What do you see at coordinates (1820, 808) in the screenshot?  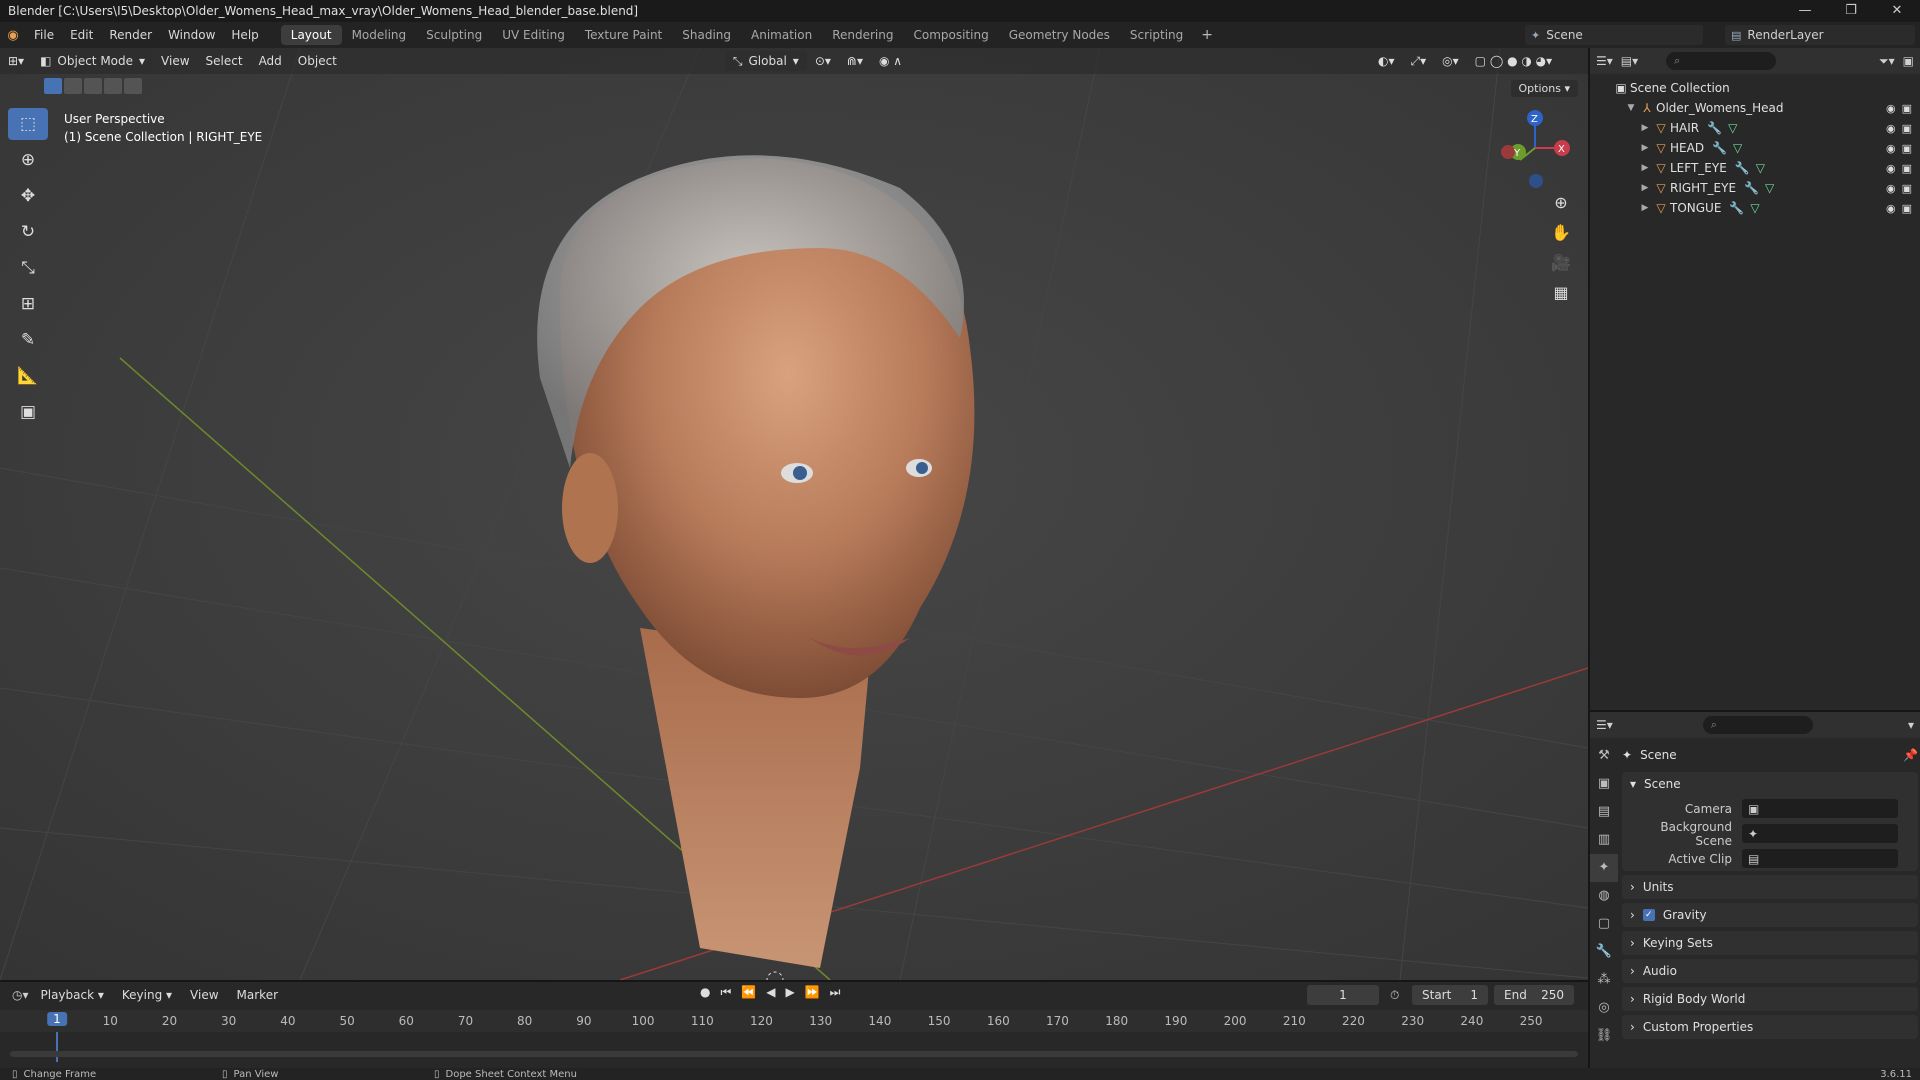 I see `camera-input: ▣` at bounding box center [1820, 808].